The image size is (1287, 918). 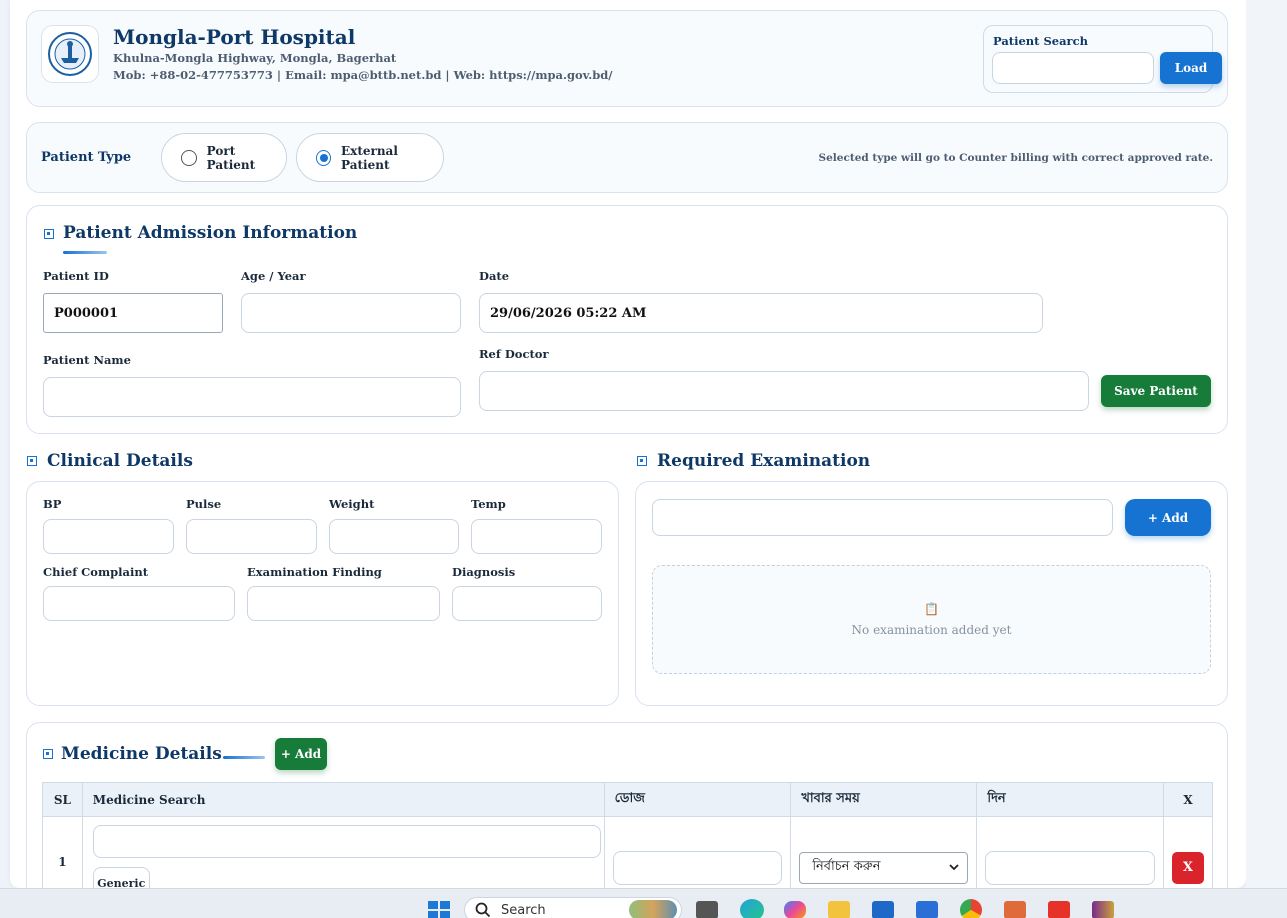 What do you see at coordinates (483, 910) in the screenshot?
I see `search-icon` at bounding box center [483, 910].